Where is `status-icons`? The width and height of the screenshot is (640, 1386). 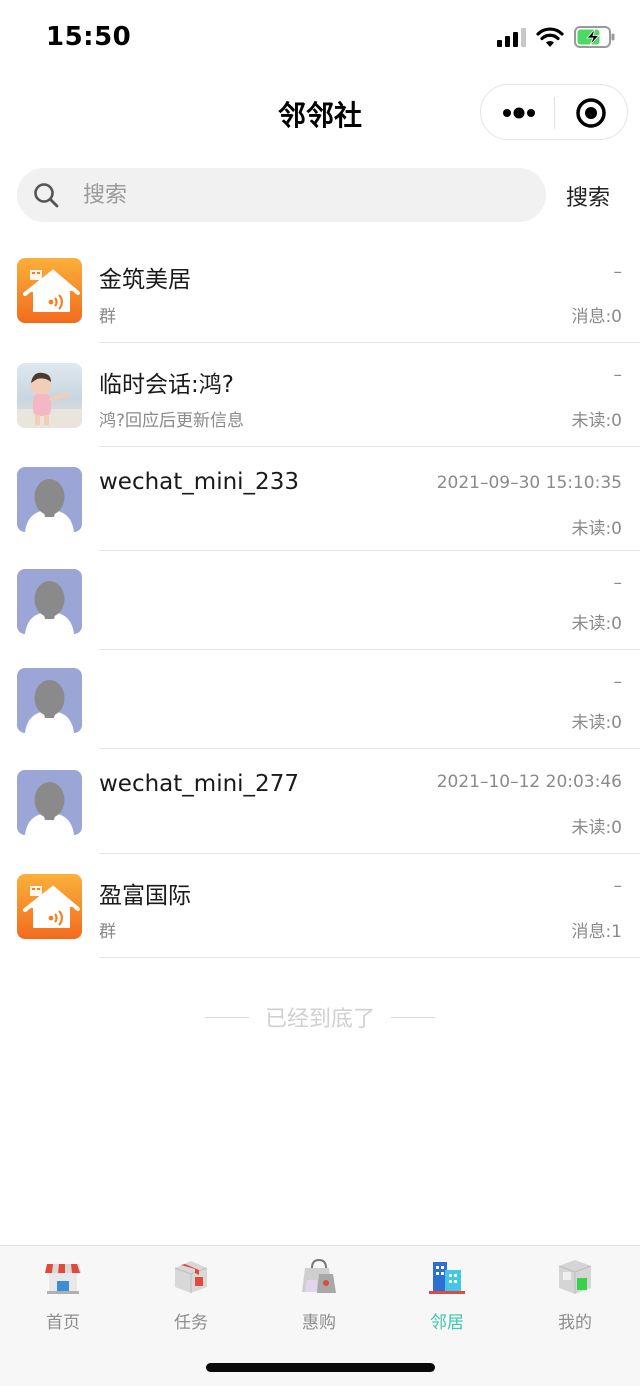
status-icons is located at coordinates (556, 37).